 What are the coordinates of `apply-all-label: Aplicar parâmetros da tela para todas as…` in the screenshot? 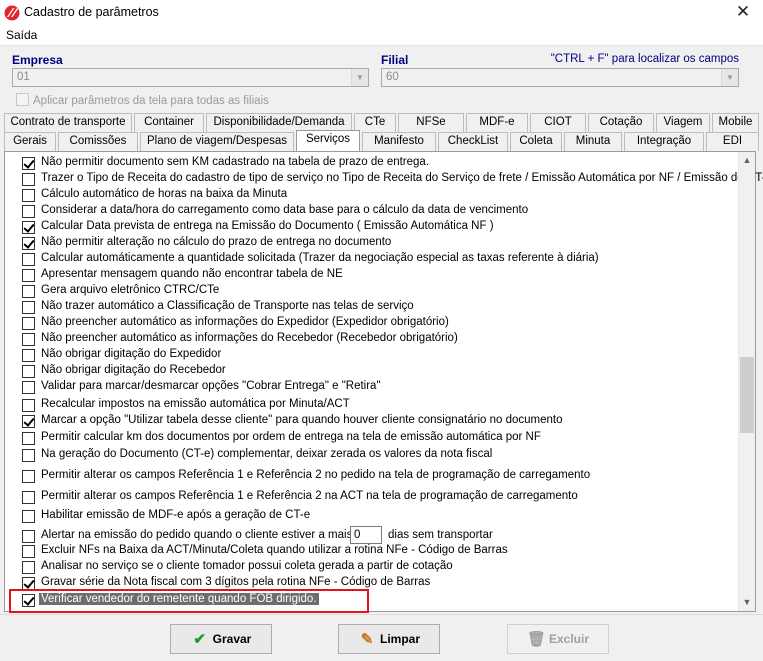 It's located at (151, 101).